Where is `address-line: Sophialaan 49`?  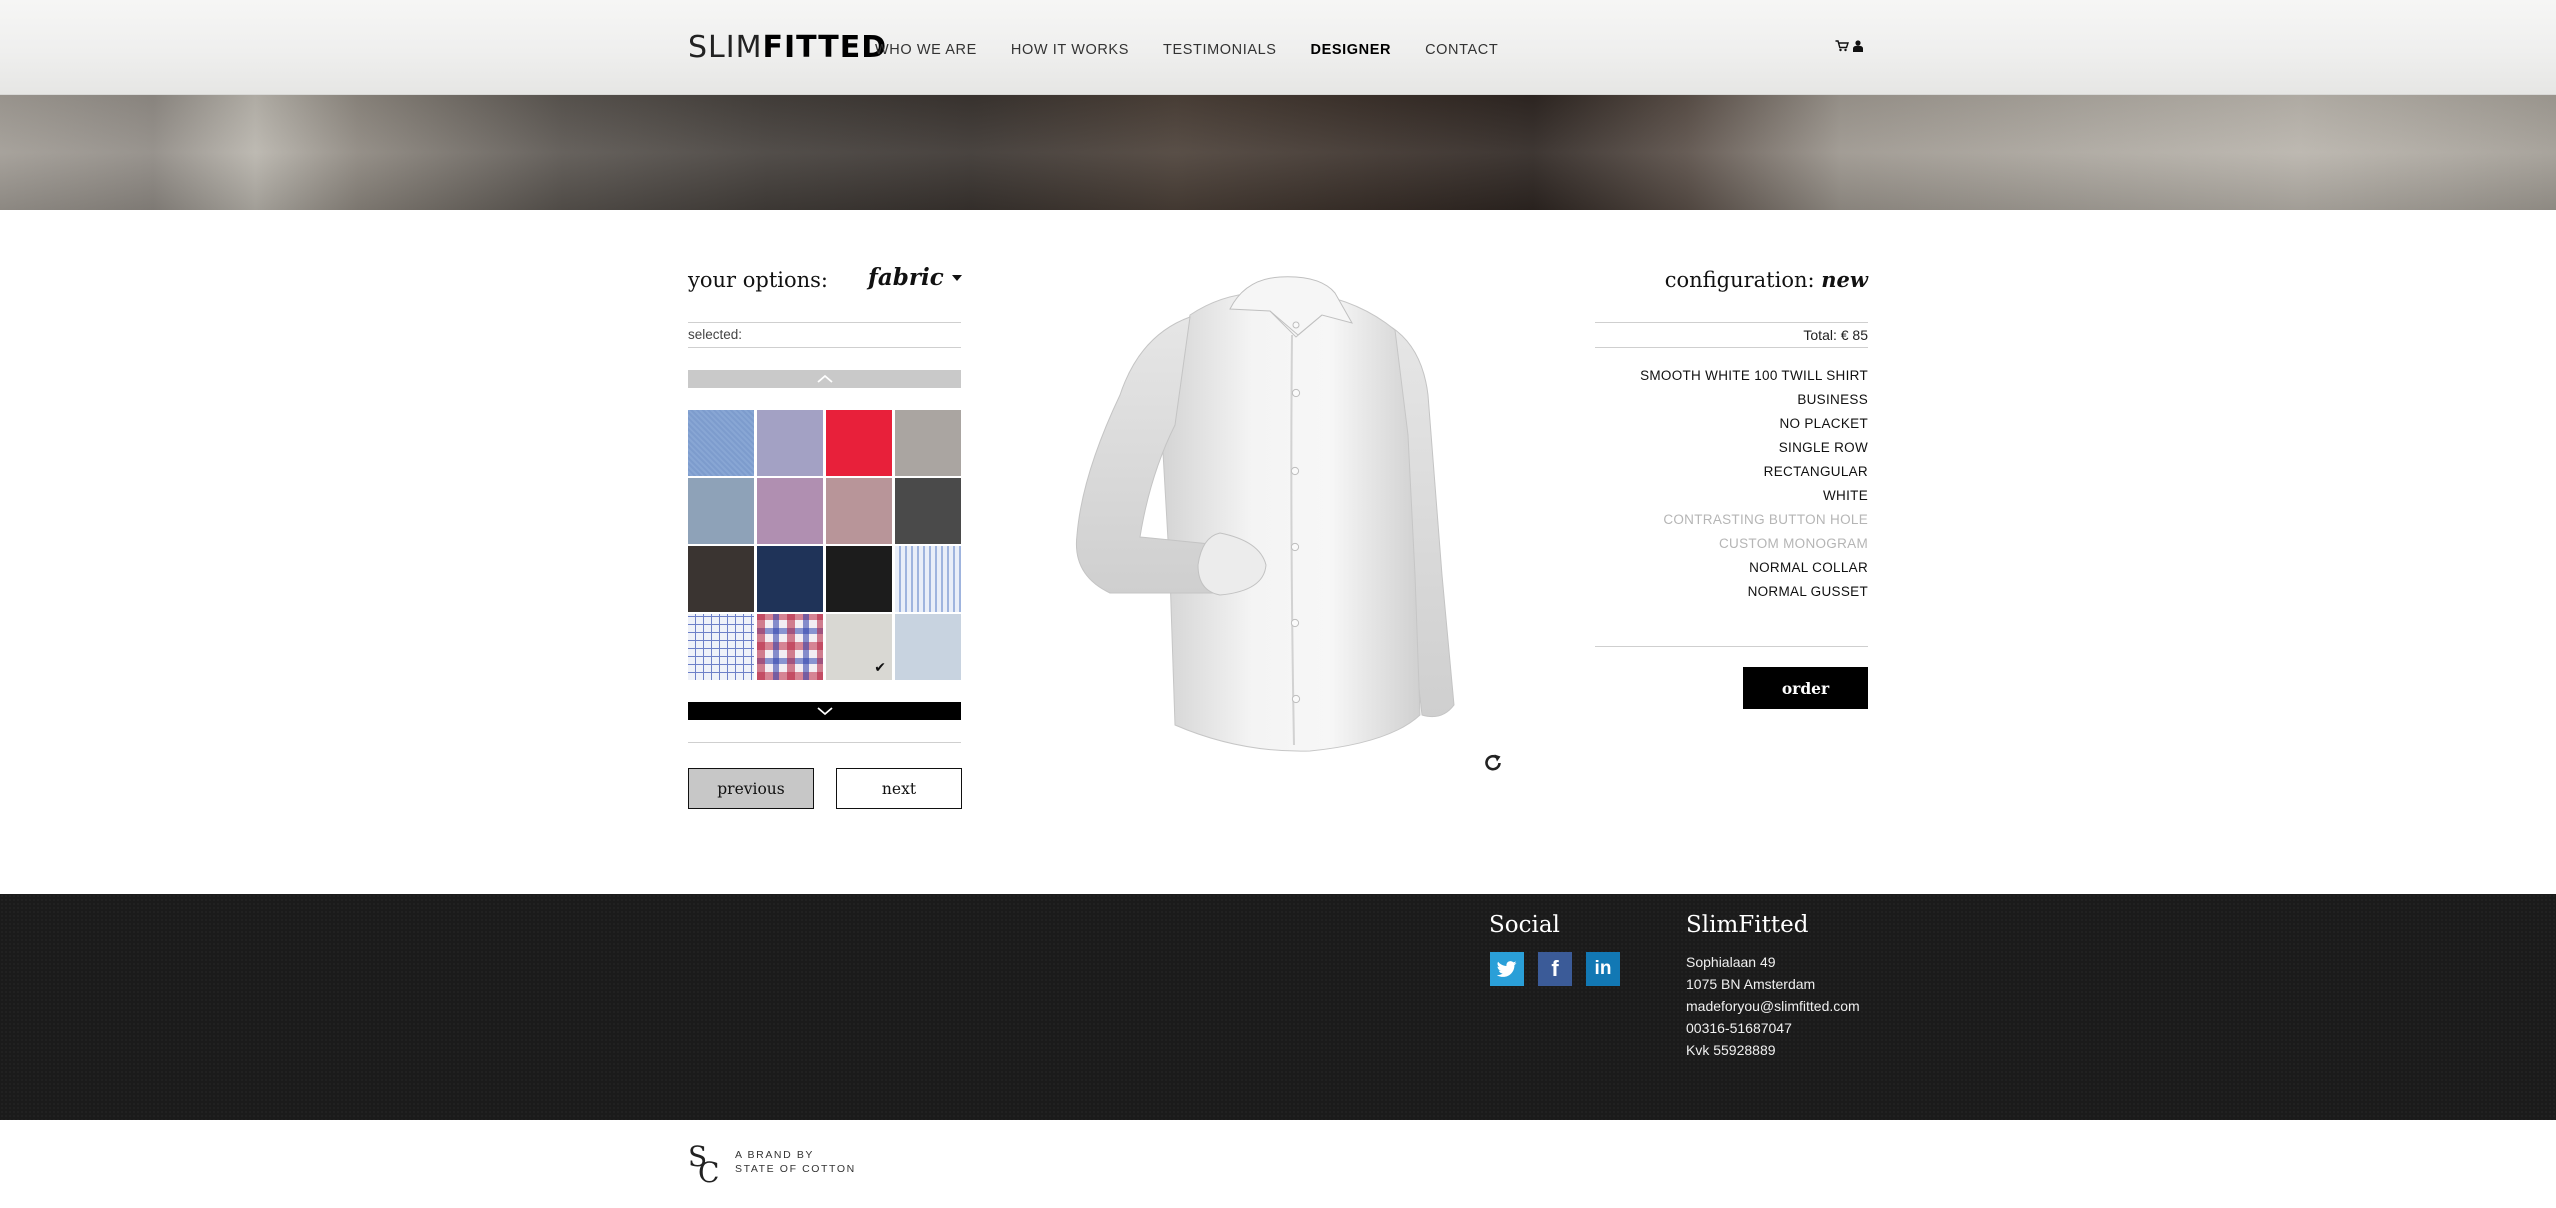
address-line: Sophialaan 49 is located at coordinates (1731, 962).